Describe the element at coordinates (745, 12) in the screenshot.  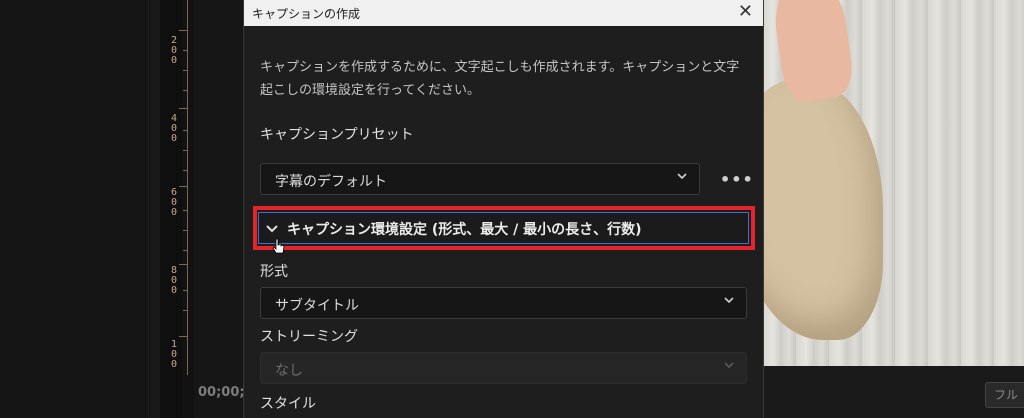
I see `close-icon: ✕` at that location.